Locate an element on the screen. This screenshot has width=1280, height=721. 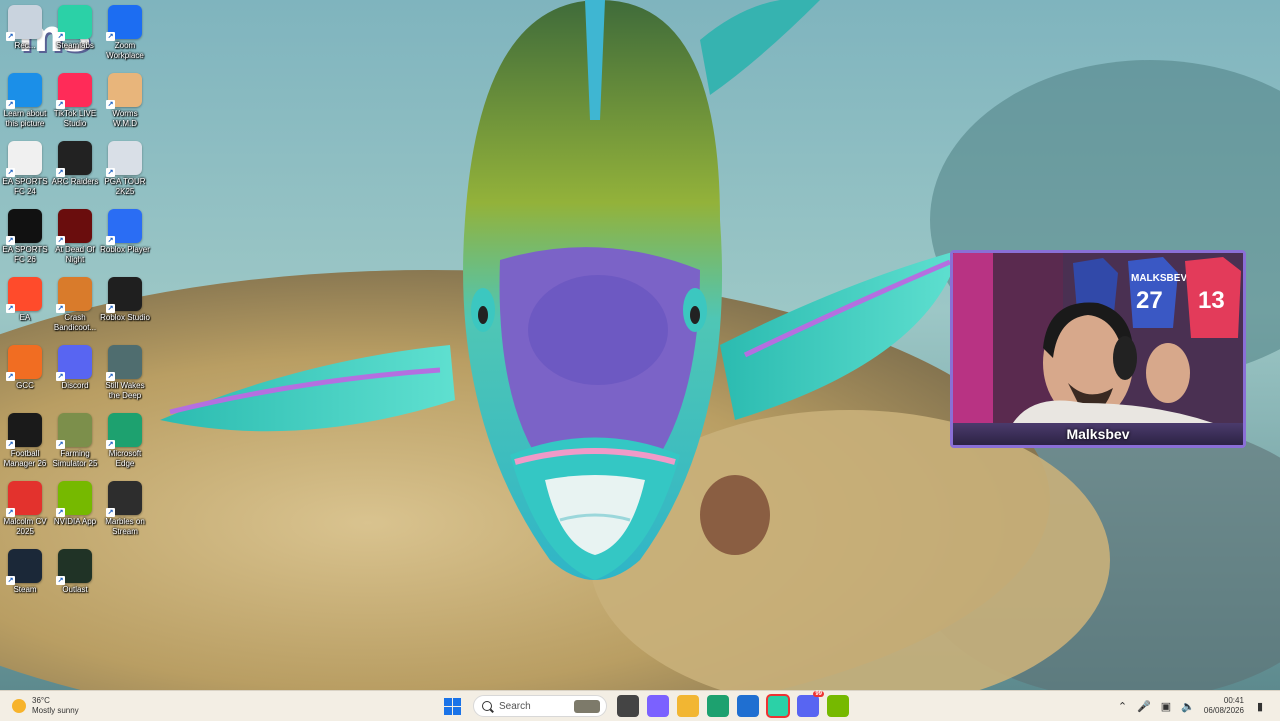
desktop-icon-label: NVIDIA App is located at coordinates (75, 521).